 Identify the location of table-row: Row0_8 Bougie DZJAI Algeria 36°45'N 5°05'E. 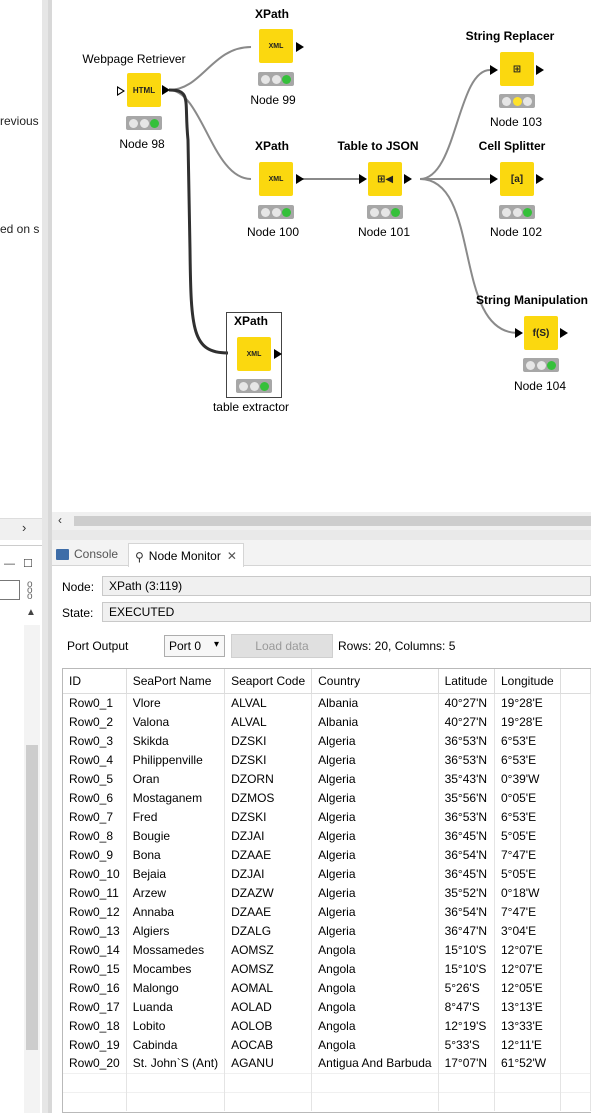
(327, 835).